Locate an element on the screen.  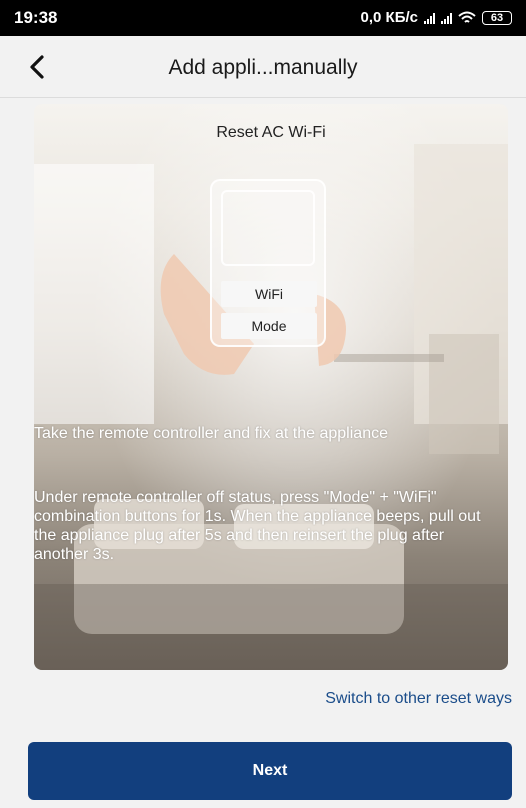
status-bar: 19:38 0,0 КБ/с 63 is located at coordinates (263, 18).